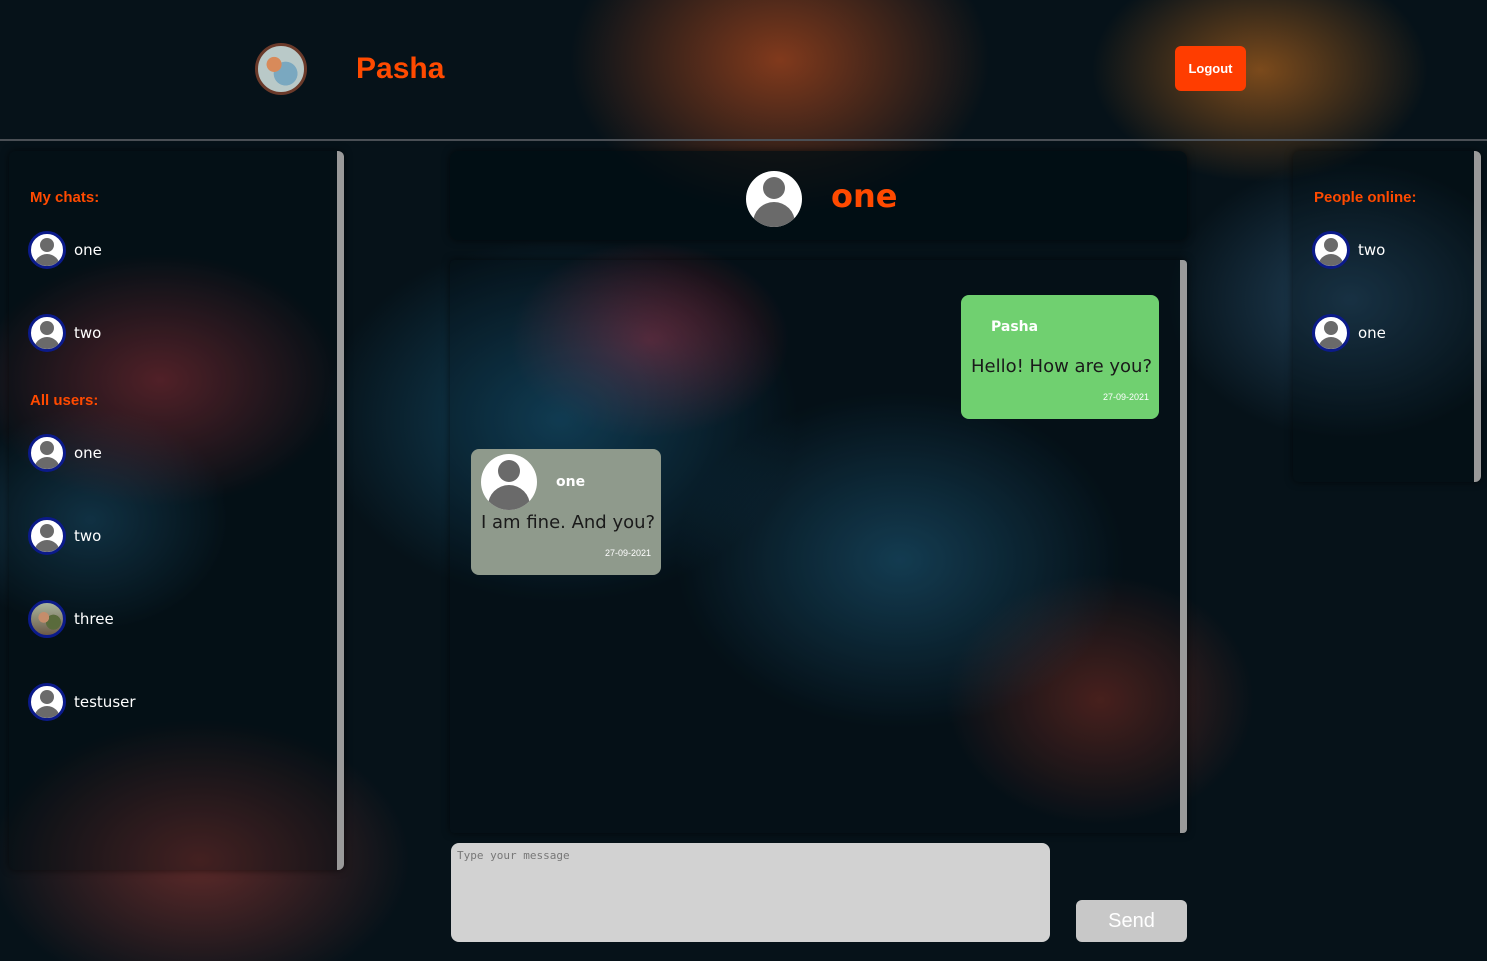 This screenshot has width=1487, height=961. What do you see at coordinates (88, 453) in the screenshot?
I see `user-item-label: one` at bounding box center [88, 453].